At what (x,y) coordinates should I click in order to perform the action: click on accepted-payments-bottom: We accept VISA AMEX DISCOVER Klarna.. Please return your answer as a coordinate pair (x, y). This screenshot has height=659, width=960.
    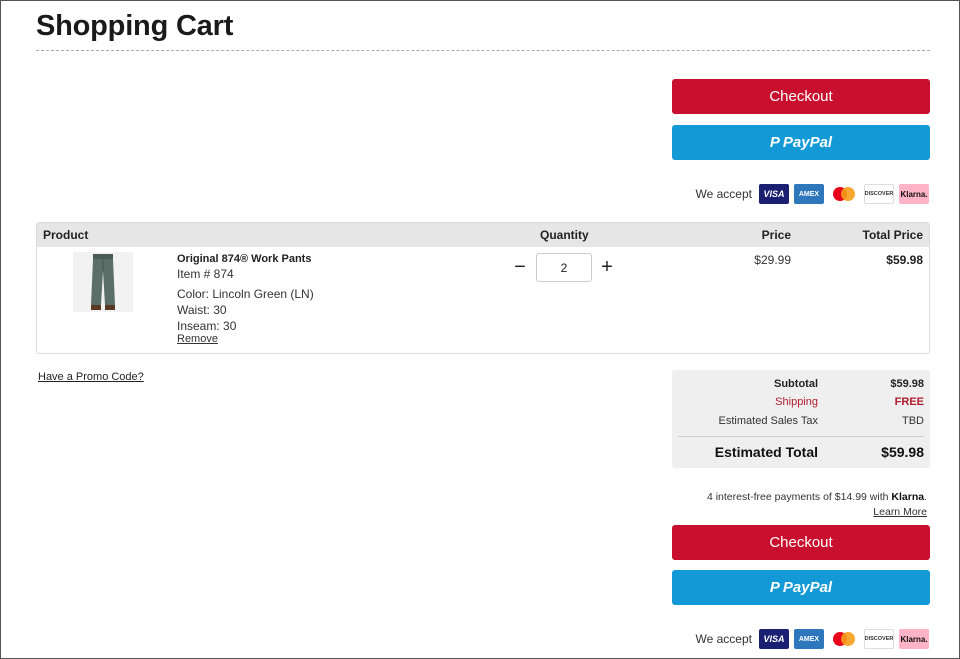
    Looking at the image, I should click on (812, 639).